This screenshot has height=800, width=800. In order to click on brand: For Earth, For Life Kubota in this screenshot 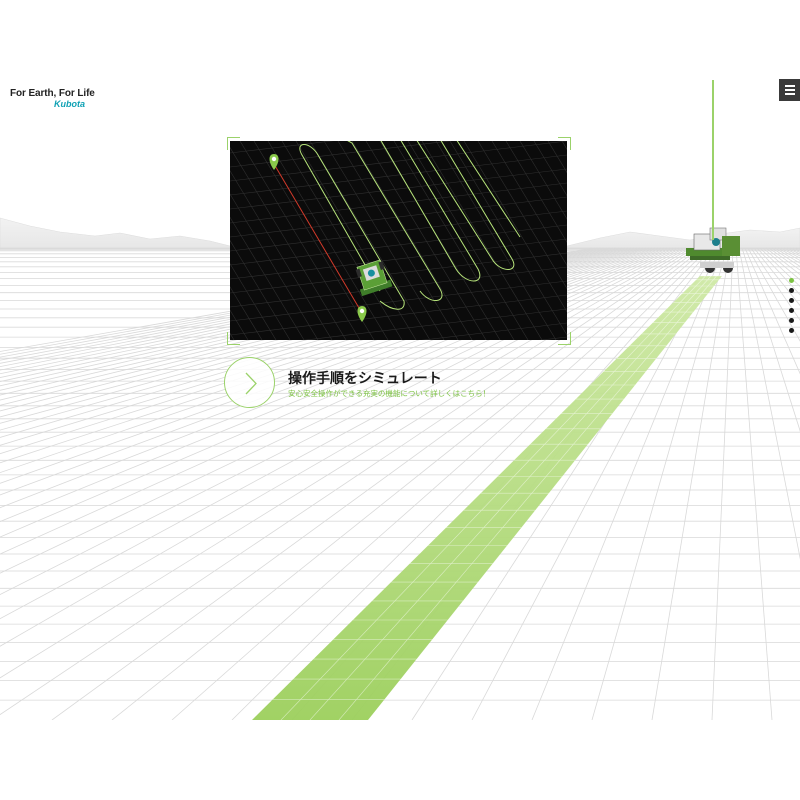, I will do `click(52, 98)`.